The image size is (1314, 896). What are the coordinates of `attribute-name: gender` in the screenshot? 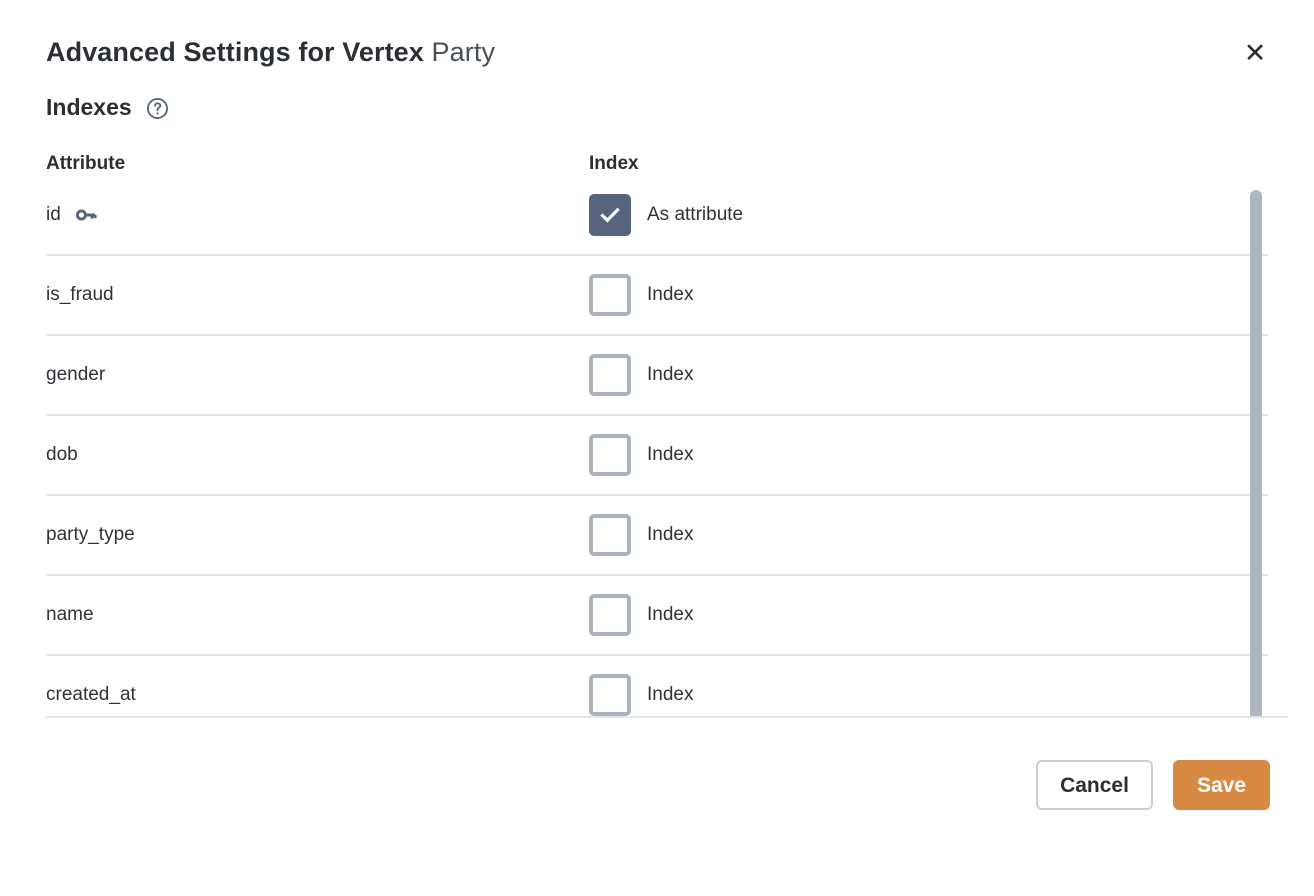 It's located at (76, 374).